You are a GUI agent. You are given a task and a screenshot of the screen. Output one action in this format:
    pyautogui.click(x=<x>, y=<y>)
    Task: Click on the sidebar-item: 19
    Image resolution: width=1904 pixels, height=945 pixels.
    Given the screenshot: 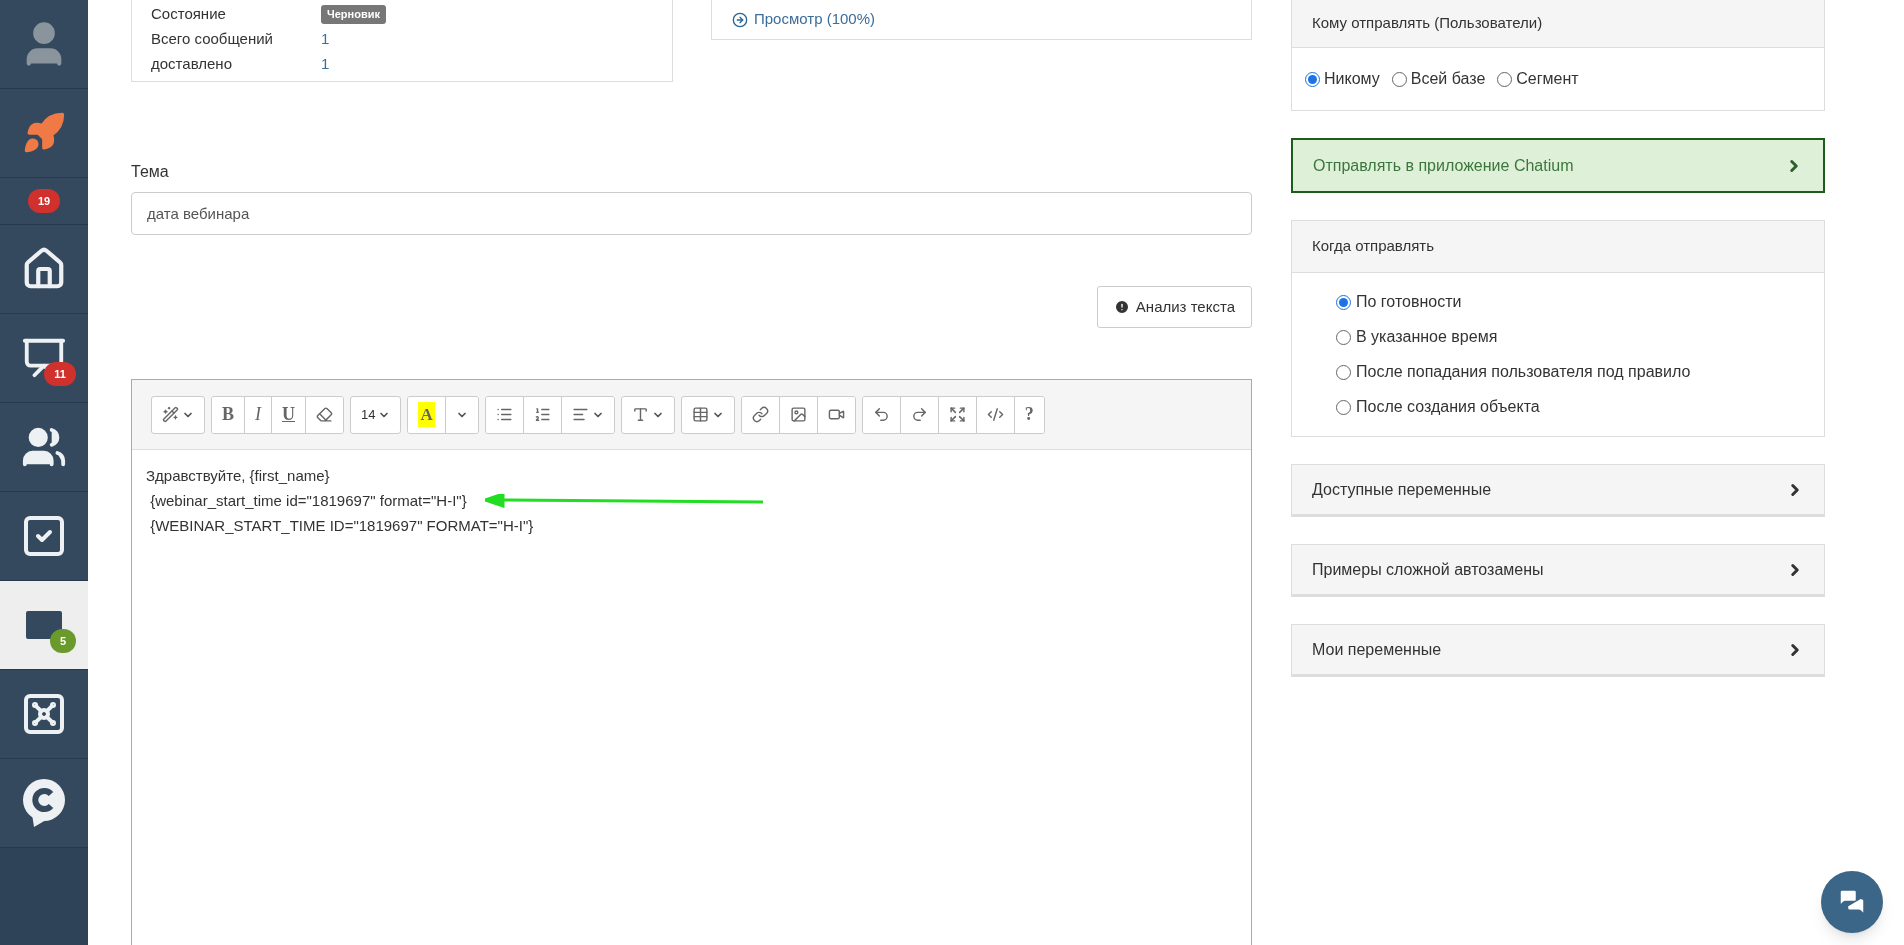 What is the action you would take?
    pyautogui.click(x=44, y=201)
    